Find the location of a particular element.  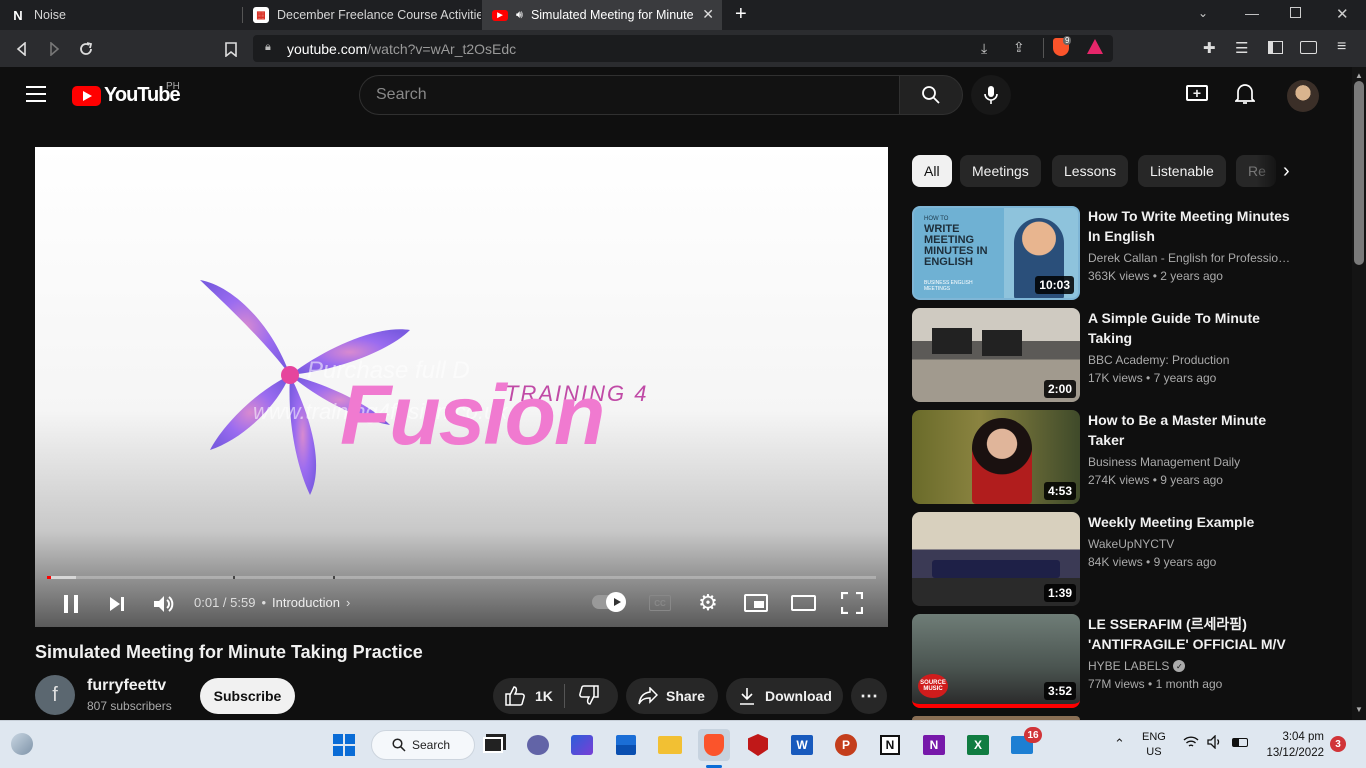

taskbar-search: Search is located at coordinates (423, 745).